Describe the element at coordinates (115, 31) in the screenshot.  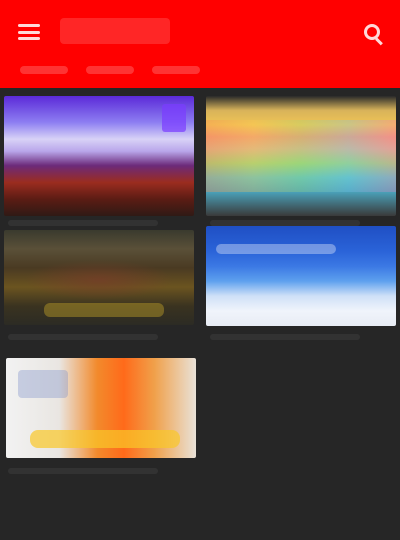
I see `app-logo` at that location.